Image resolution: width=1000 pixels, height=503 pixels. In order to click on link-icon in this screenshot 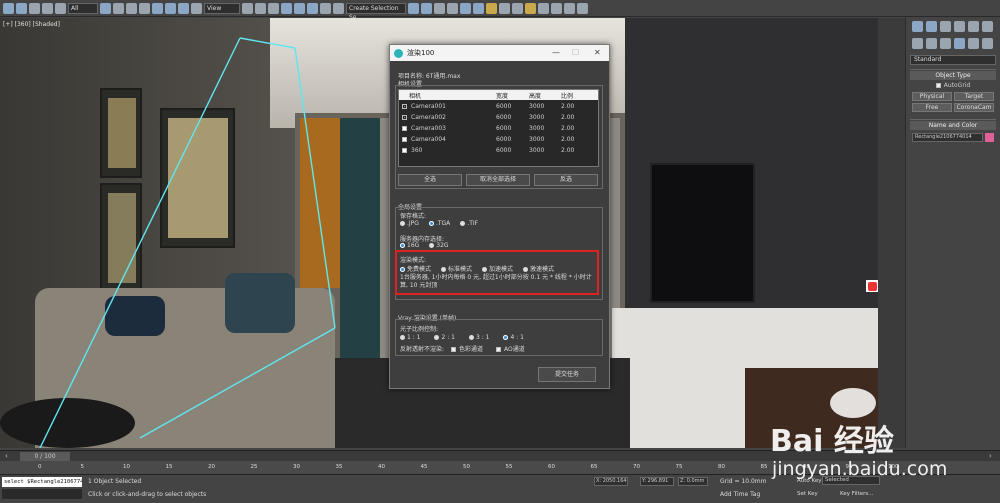, I will do `click(34, 8)`.